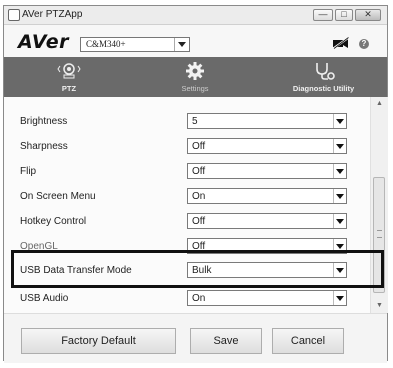 Image resolution: width=393 pixels, height=368 pixels. I want to click on gear-icon, so click(195, 71).